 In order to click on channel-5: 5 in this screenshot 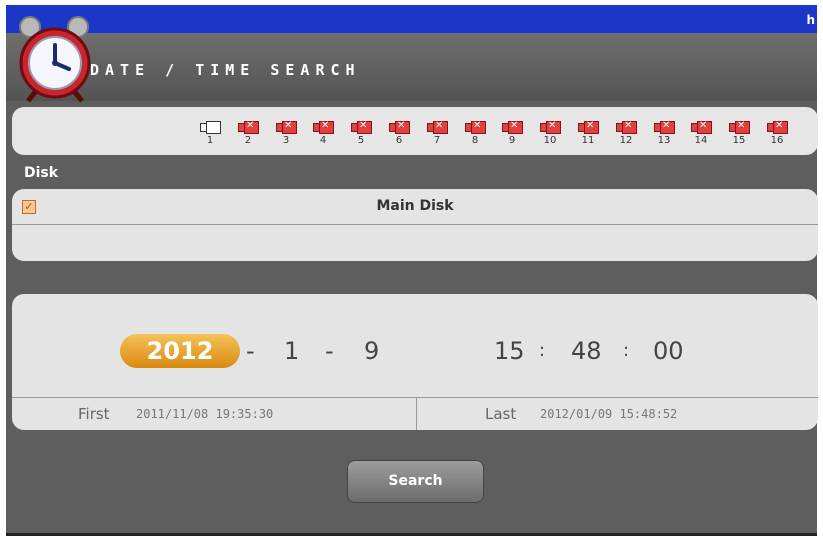, I will do `click(361, 135)`.